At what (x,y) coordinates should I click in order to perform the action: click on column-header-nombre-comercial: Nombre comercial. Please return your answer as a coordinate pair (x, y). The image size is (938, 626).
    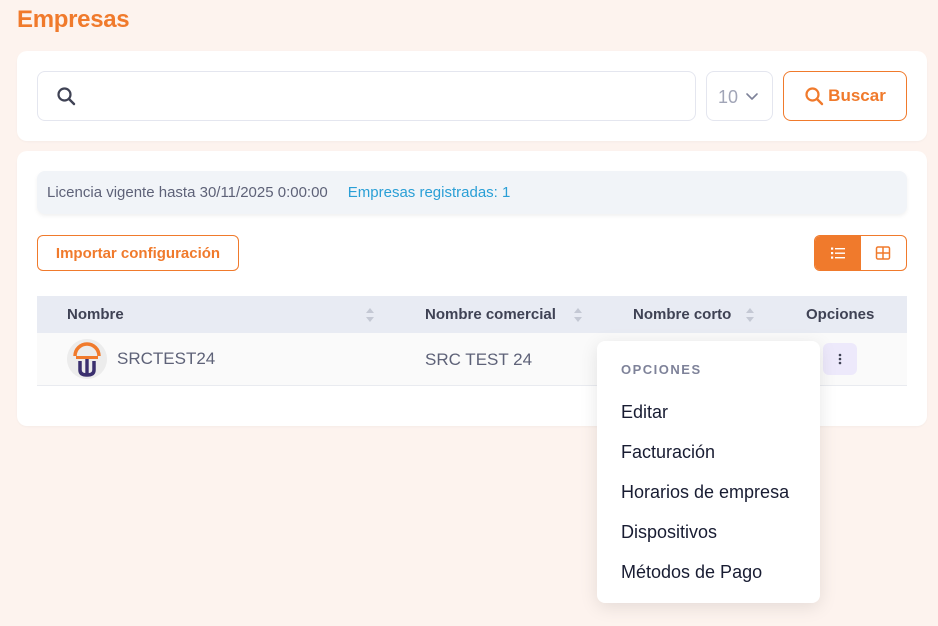
    Looking at the image, I should click on (490, 314).